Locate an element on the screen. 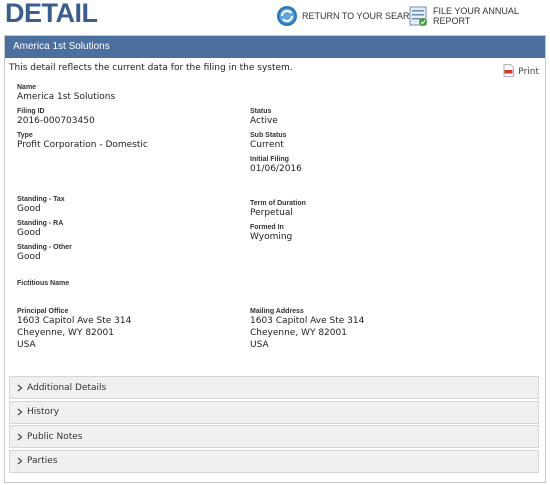 This screenshot has height=485, width=550. sub-status-value: Current is located at coordinates (267, 145).